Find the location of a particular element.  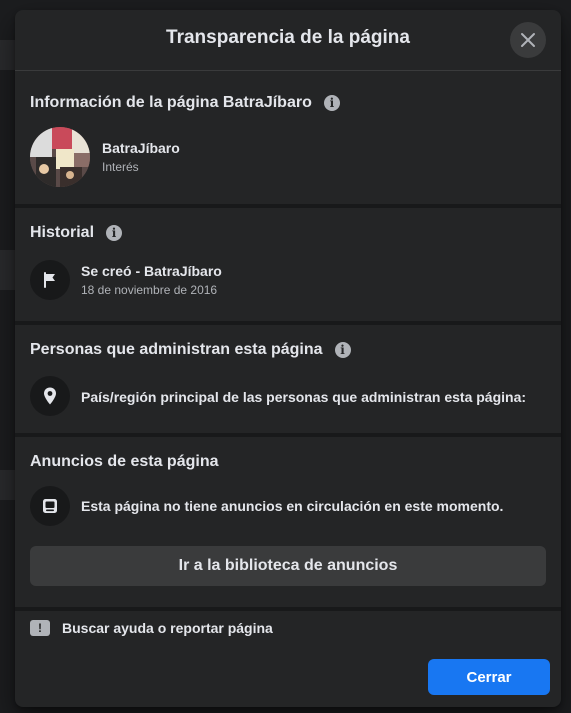

dialog-header: Transparencia de la página is located at coordinates (288, 40).